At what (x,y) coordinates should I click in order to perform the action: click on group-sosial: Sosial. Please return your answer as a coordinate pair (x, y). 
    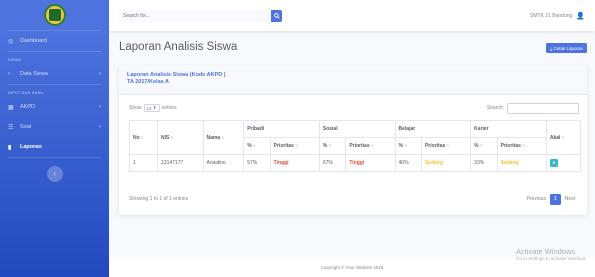
    Looking at the image, I should click on (357, 129).